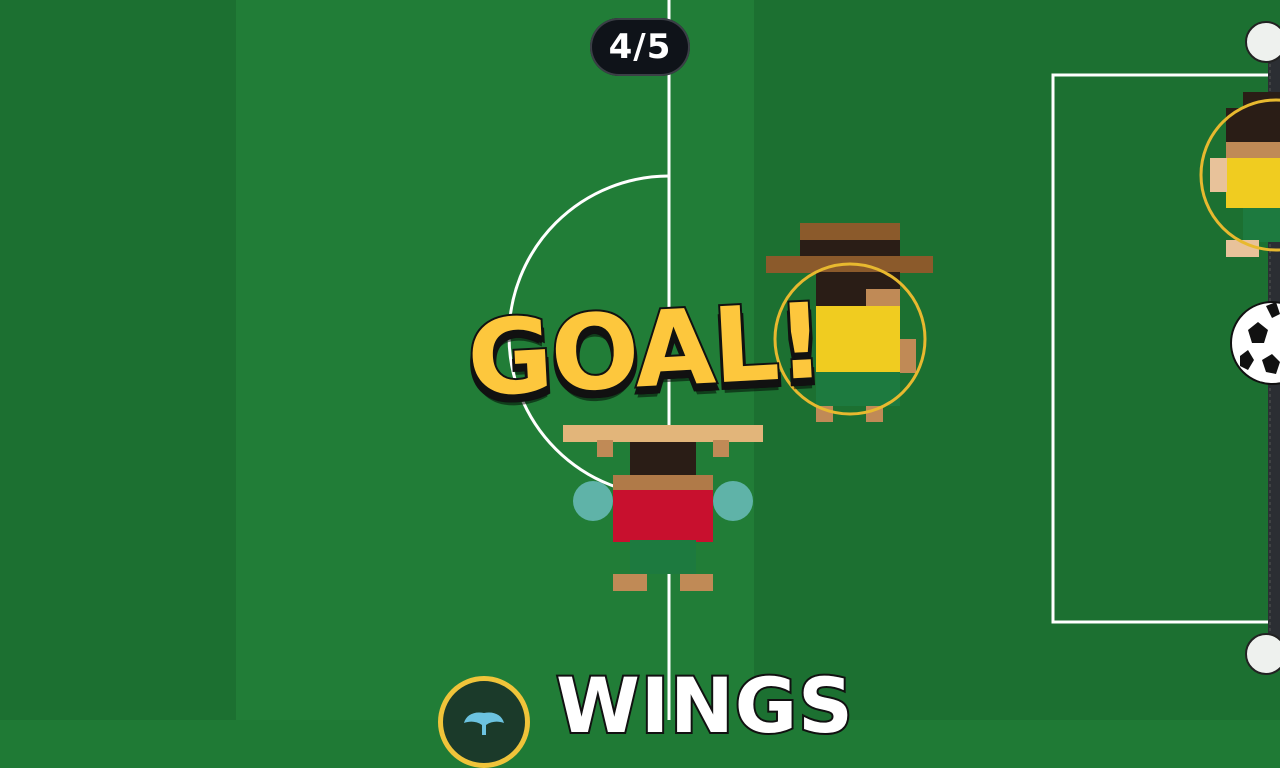  I want to click on goal-banner: GOAL!, so click(644, 350).